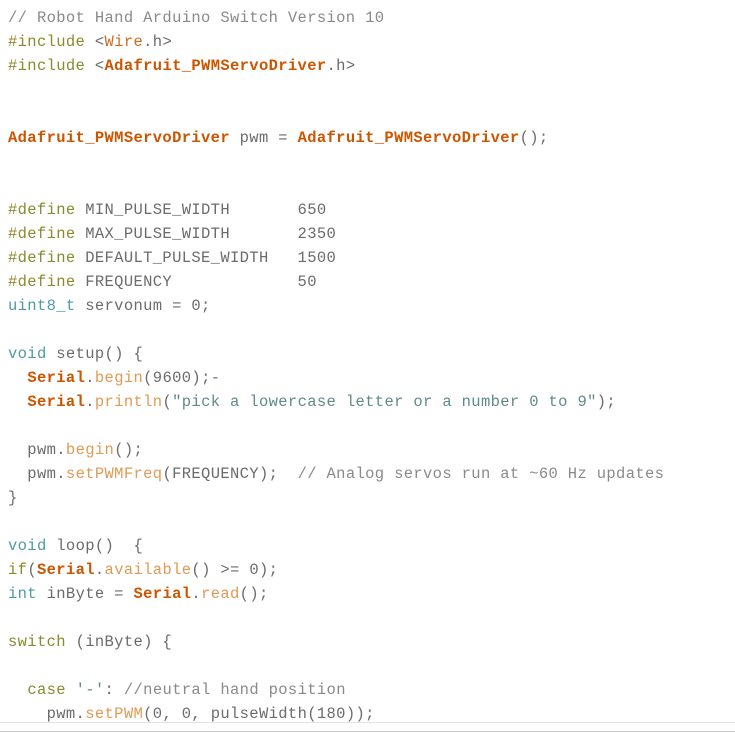 Image resolution: width=735 pixels, height=732 pixels. Describe the element at coordinates (481, 474) in the screenshot. I see `code-token: // Analog servos run at ~60 Hz updates` at that location.